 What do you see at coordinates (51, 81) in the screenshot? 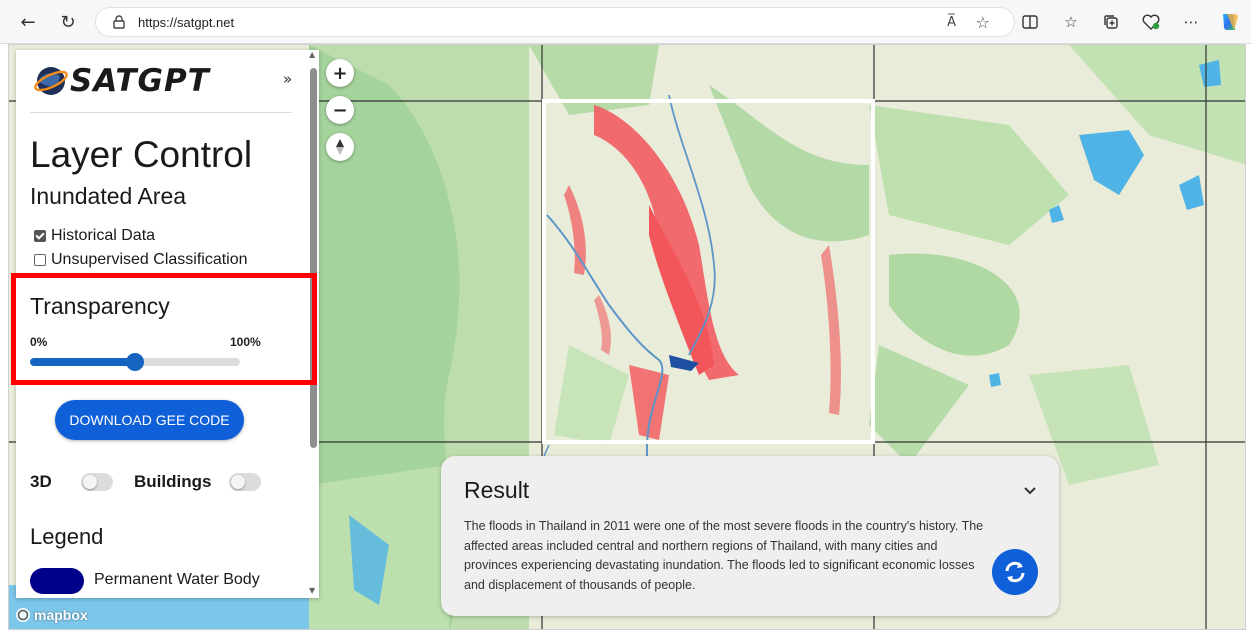
I see `globe-icon` at bounding box center [51, 81].